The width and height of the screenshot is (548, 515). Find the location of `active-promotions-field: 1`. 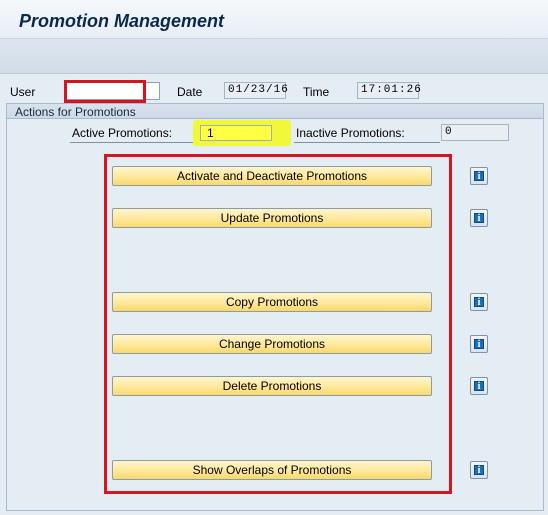

active-promotions-field: 1 is located at coordinates (236, 133).